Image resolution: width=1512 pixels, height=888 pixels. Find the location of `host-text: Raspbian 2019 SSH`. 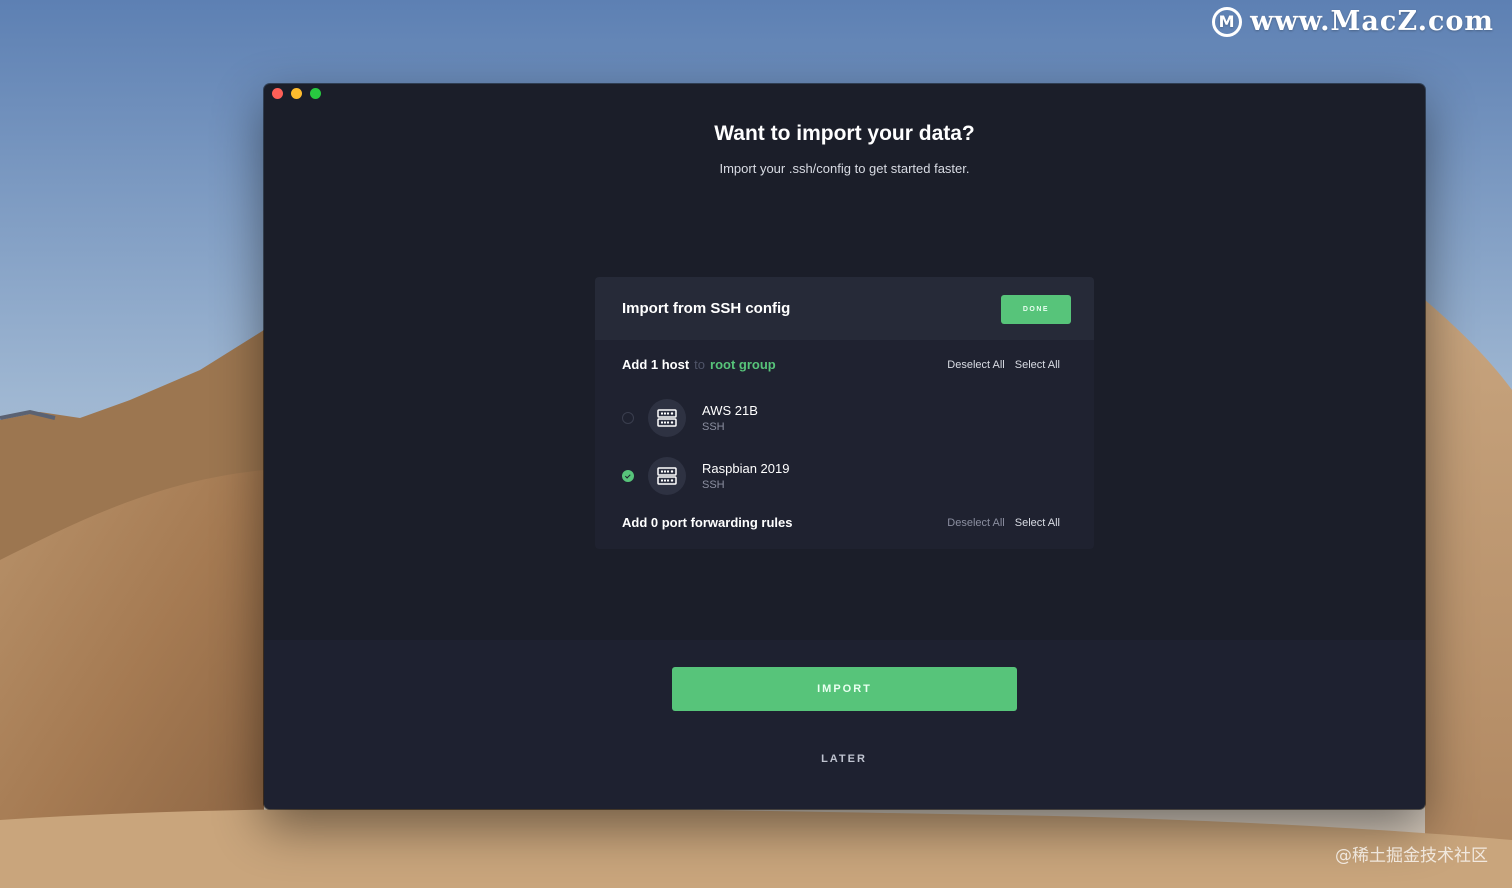

host-text: Raspbian 2019 SSH is located at coordinates (745, 476).